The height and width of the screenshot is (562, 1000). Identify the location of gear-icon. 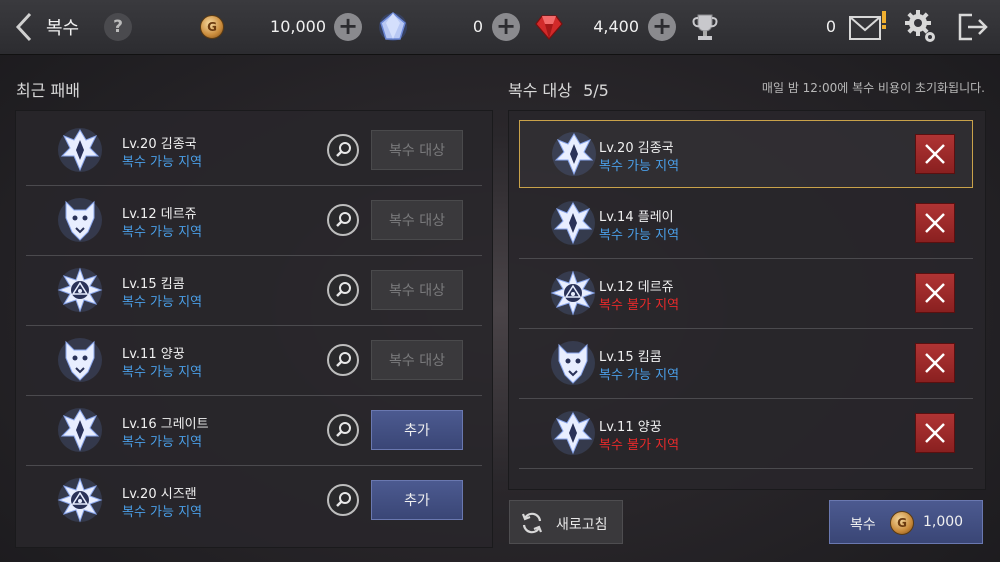
(921, 27).